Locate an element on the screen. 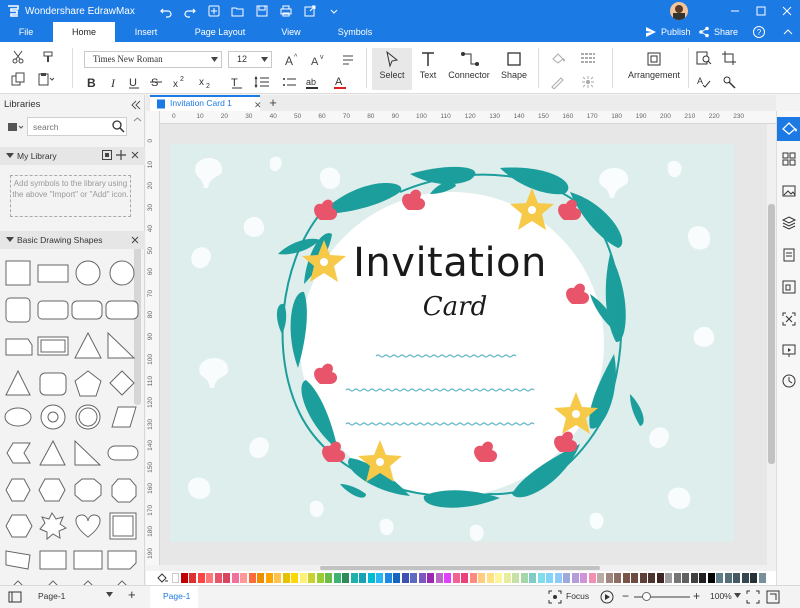 The height and width of the screenshot is (608, 800). vertical-scrollbar is located at coordinates (771, 344).